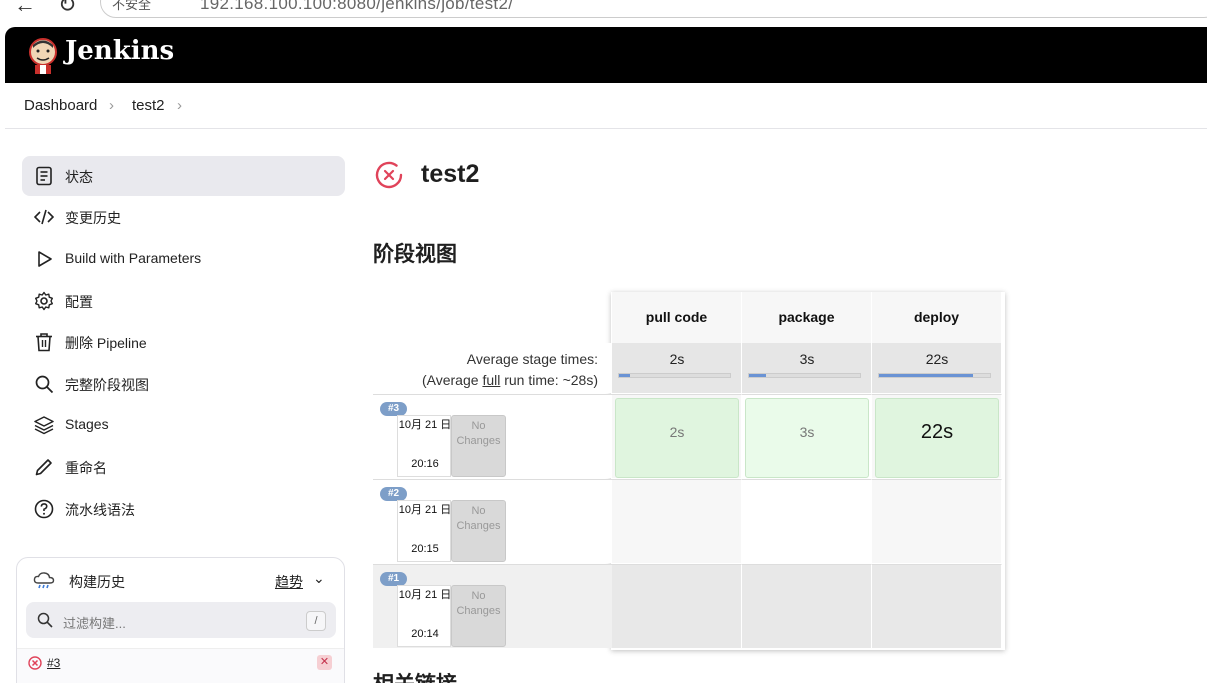  I want to click on avg-stage-cell: 22s, so click(937, 368).